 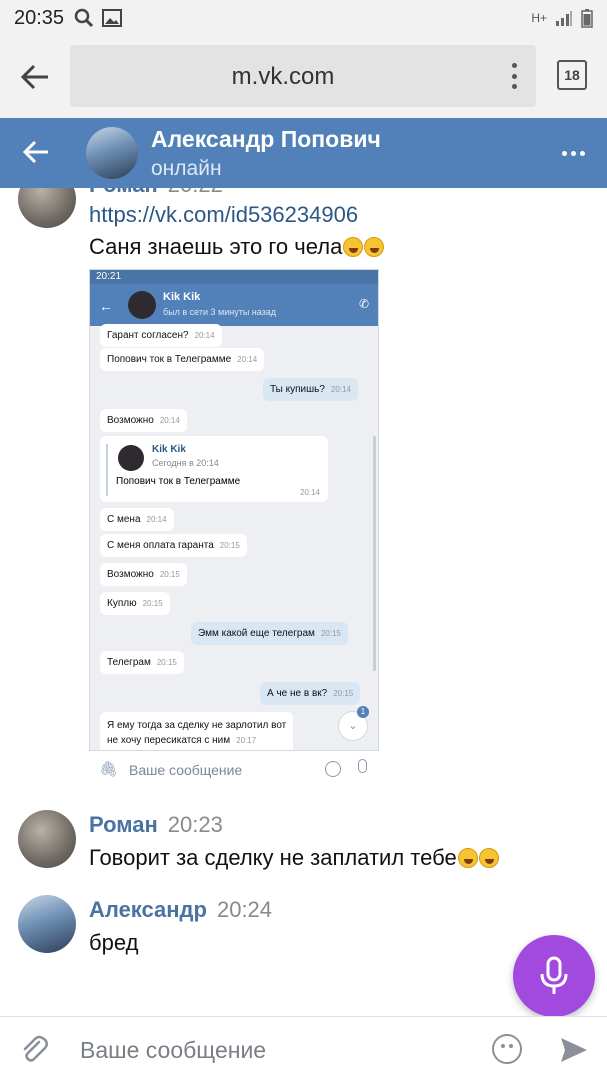 I want to click on shot-bubble: Телеграм 20:15, so click(x=142, y=662).